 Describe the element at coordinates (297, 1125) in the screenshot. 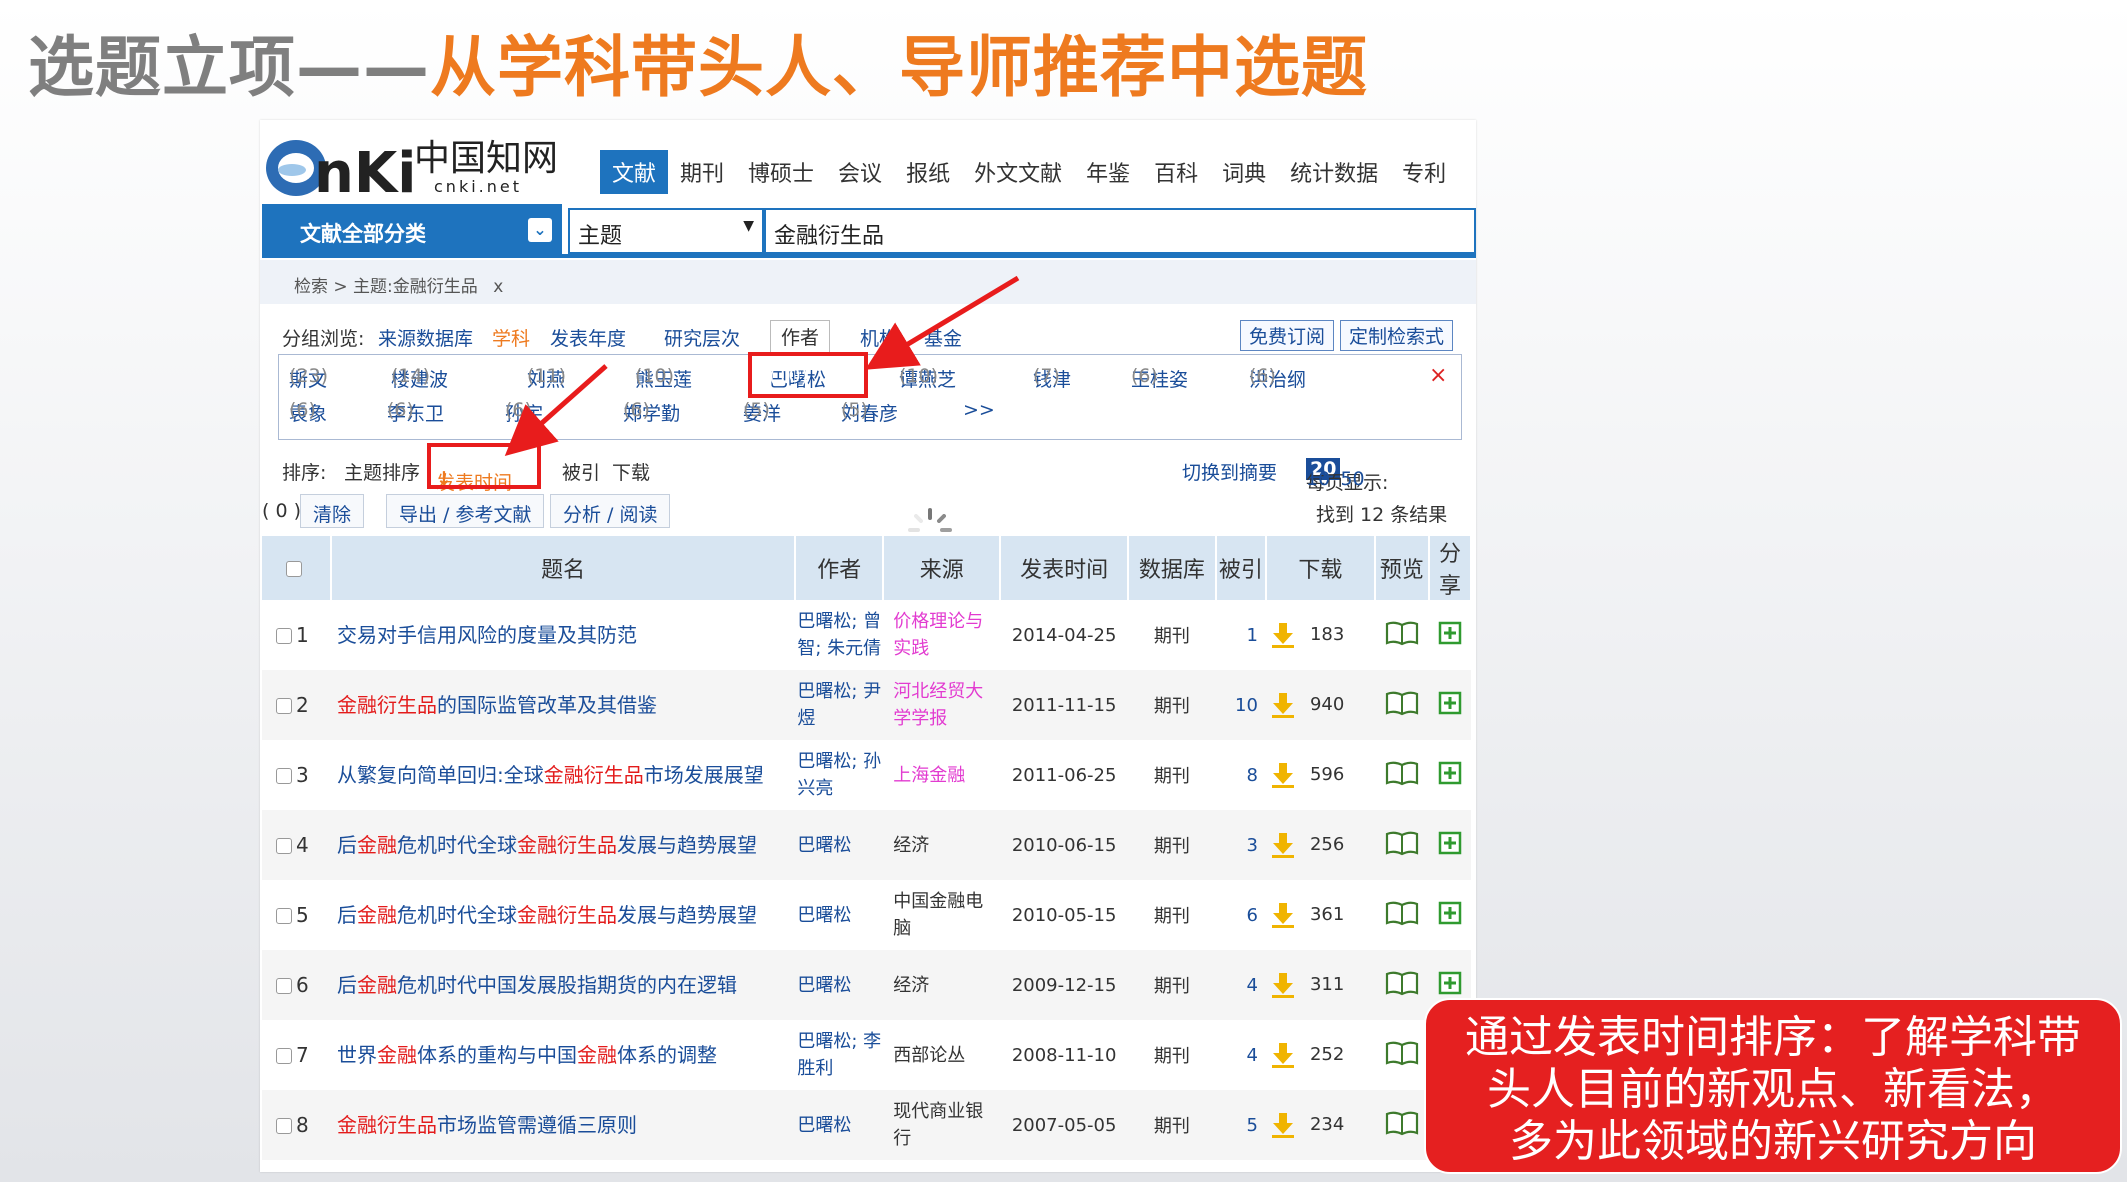

I see `row-checkbox: 8` at that location.